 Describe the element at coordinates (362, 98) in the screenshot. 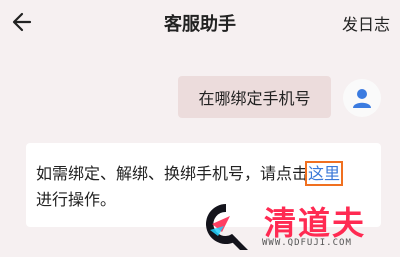

I see `user-avatar-icon` at that location.